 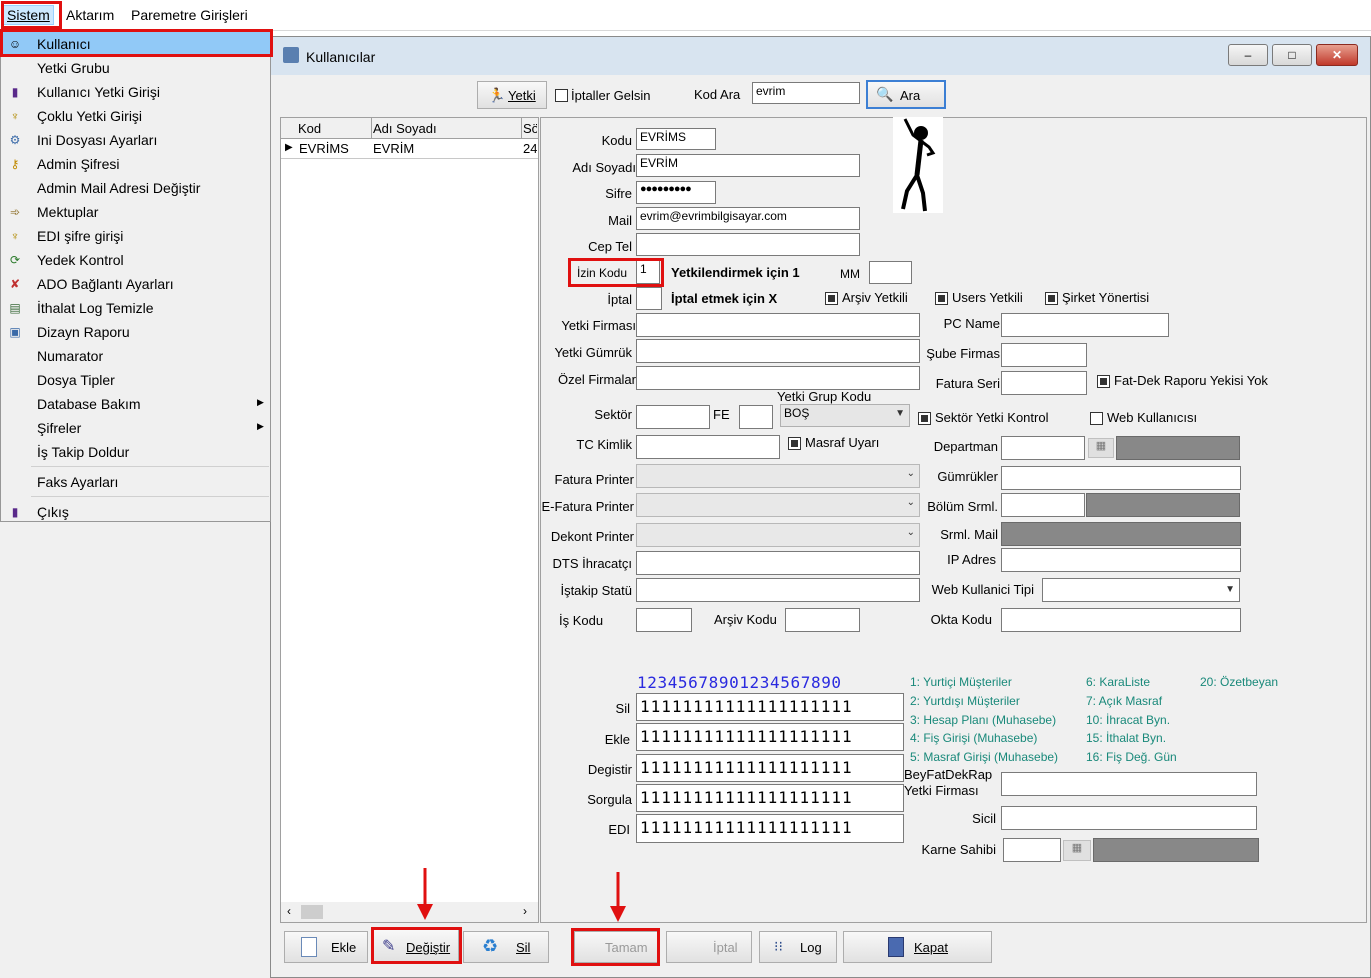 What do you see at coordinates (1032, 850) in the screenshot?
I see `karne-sahibi-input` at bounding box center [1032, 850].